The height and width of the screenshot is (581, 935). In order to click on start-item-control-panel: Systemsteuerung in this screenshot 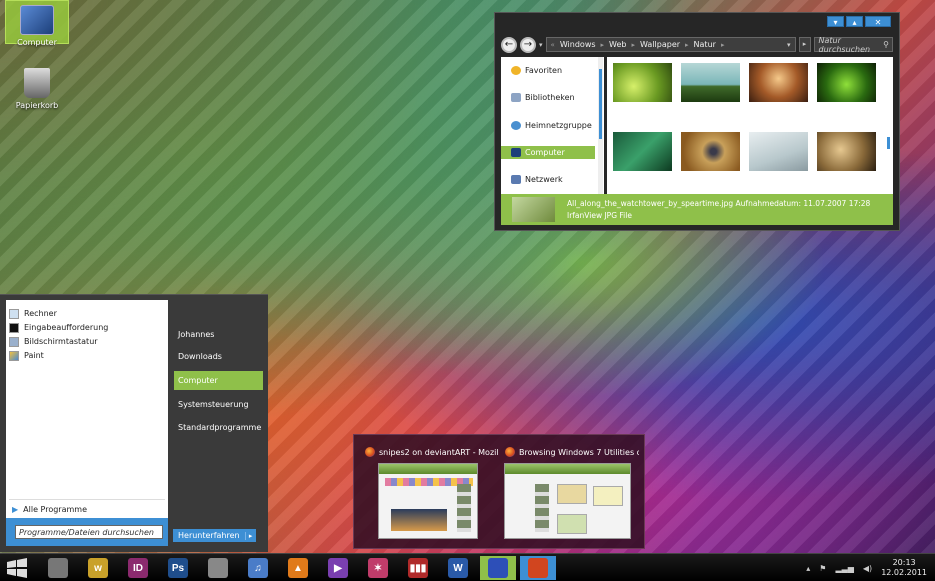, I will do `click(218, 404)`.